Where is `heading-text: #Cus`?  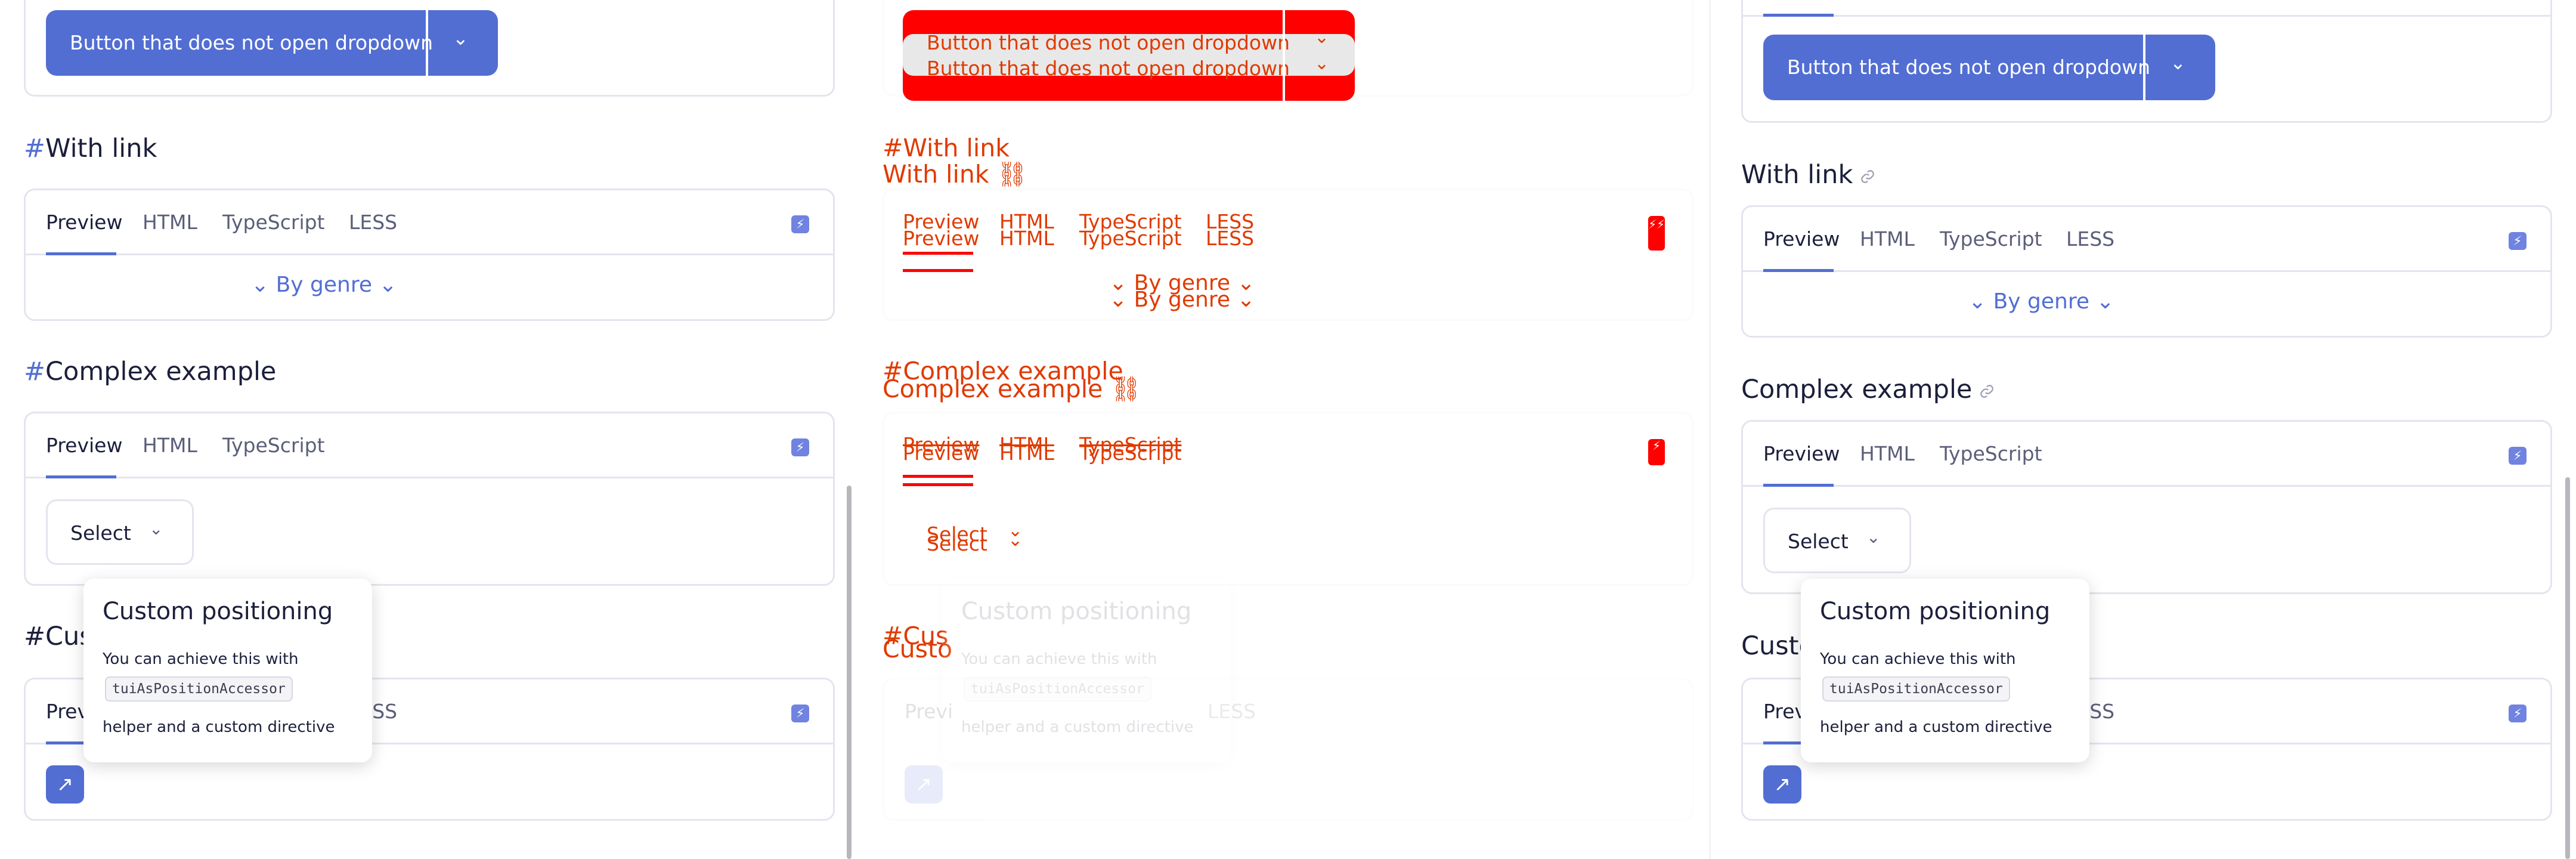 heading-text: #Cus is located at coordinates (58, 636).